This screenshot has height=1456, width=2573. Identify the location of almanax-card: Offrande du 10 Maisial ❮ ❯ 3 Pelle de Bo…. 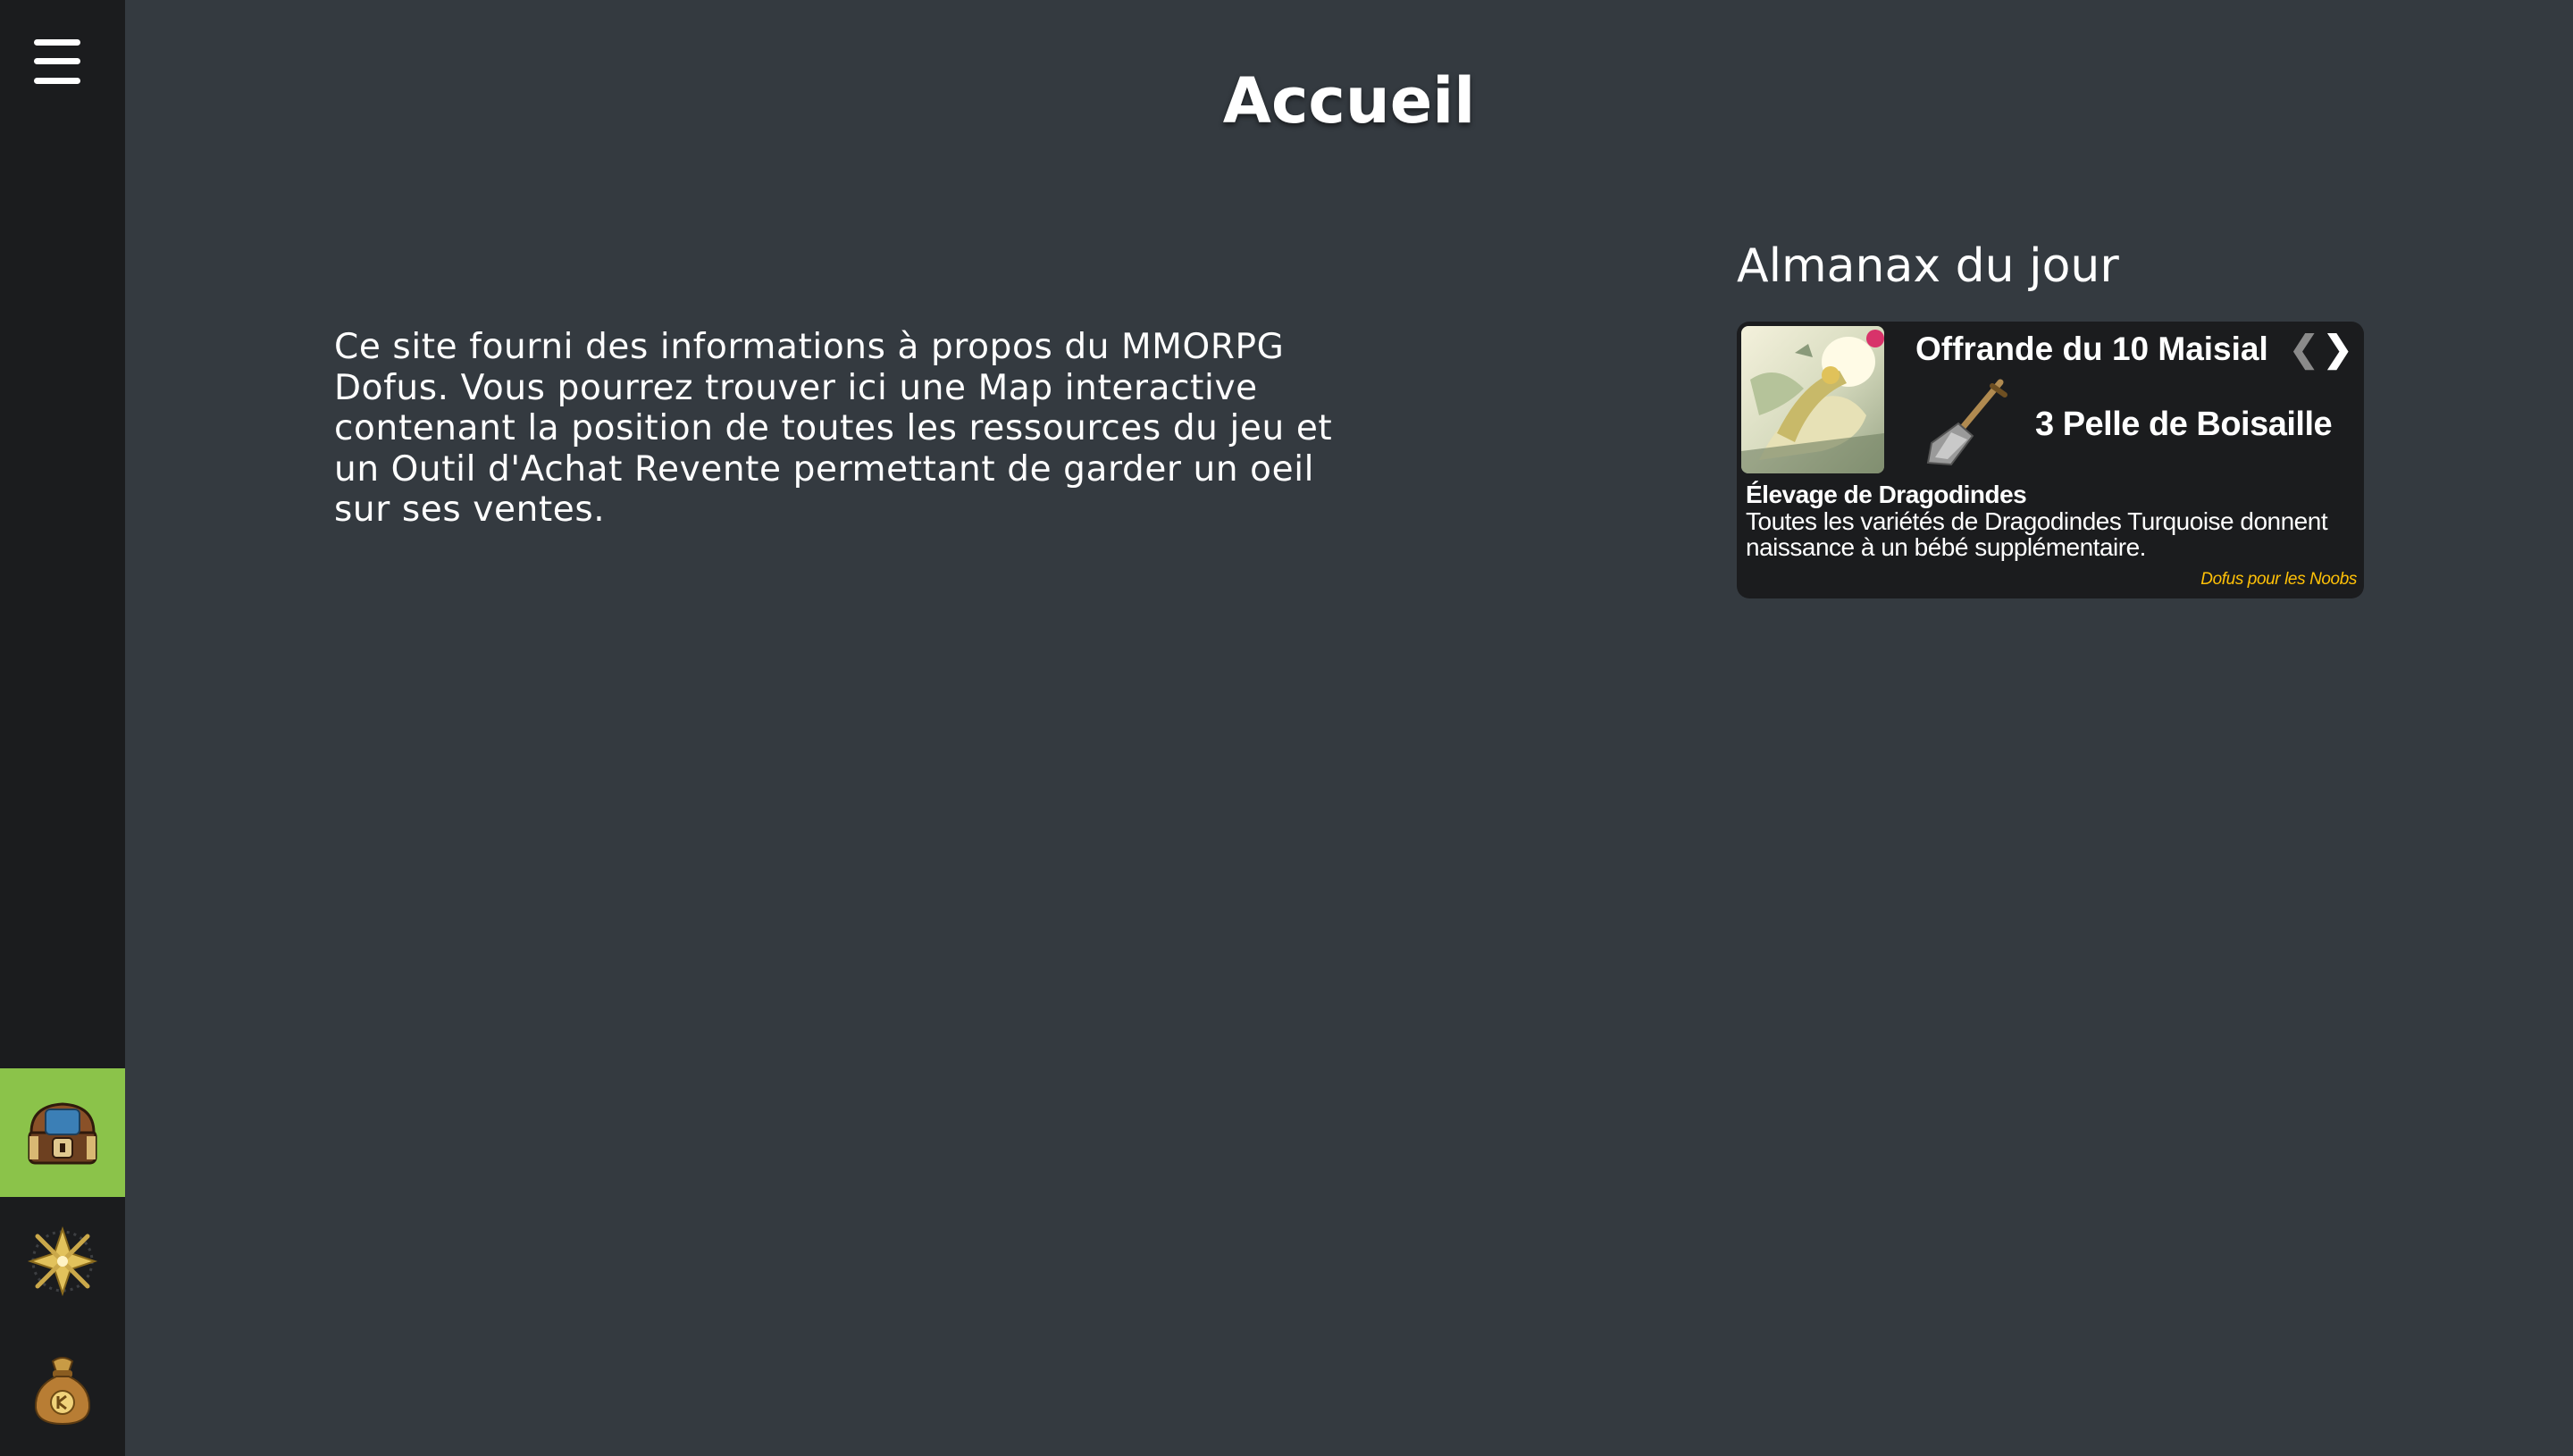
(2050, 460).